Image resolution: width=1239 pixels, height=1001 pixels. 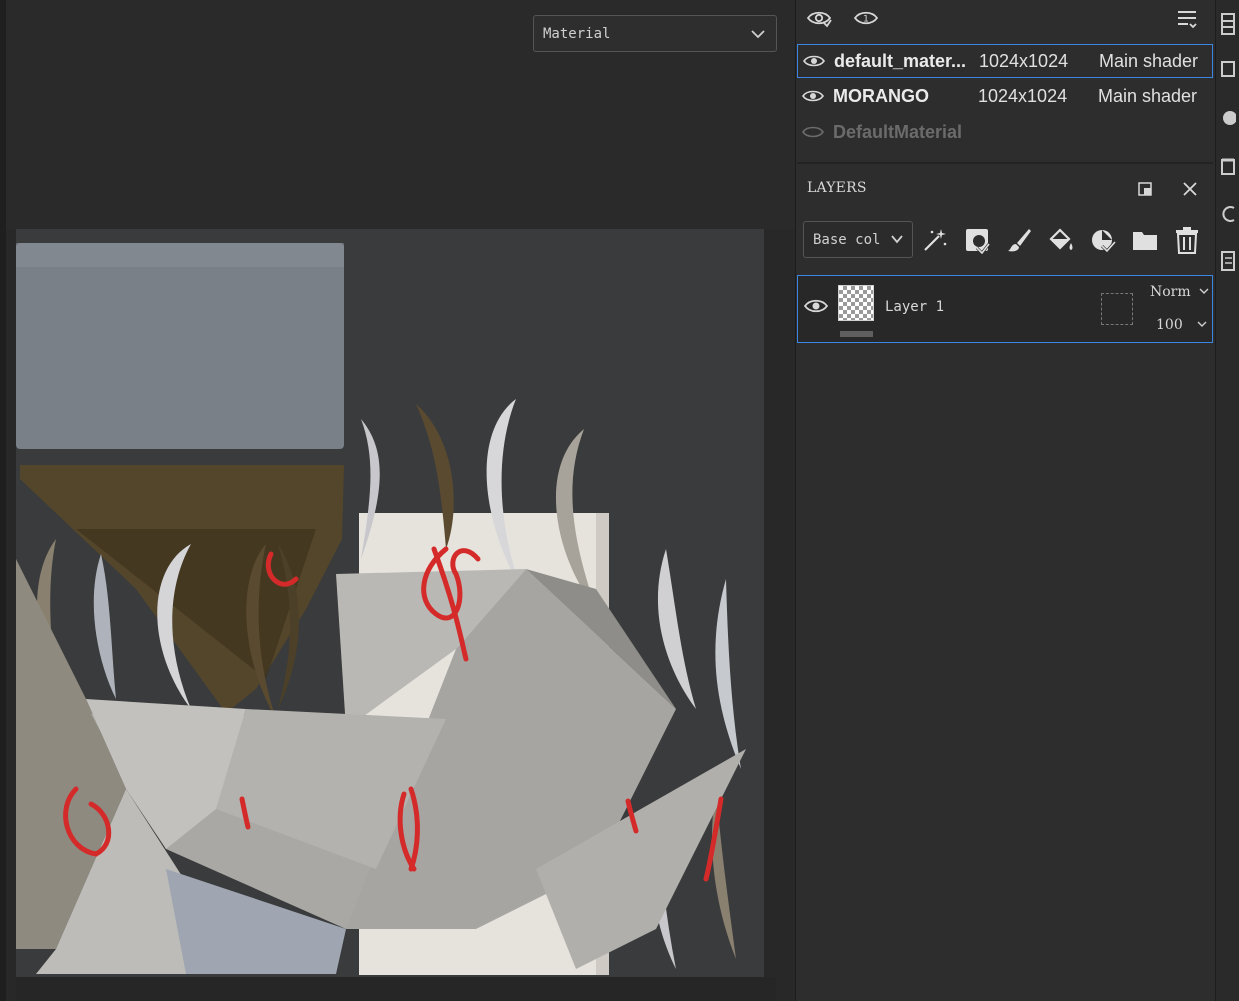 I want to click on texture-set-name: DefaultMaterial, so click(x=898, y=132).